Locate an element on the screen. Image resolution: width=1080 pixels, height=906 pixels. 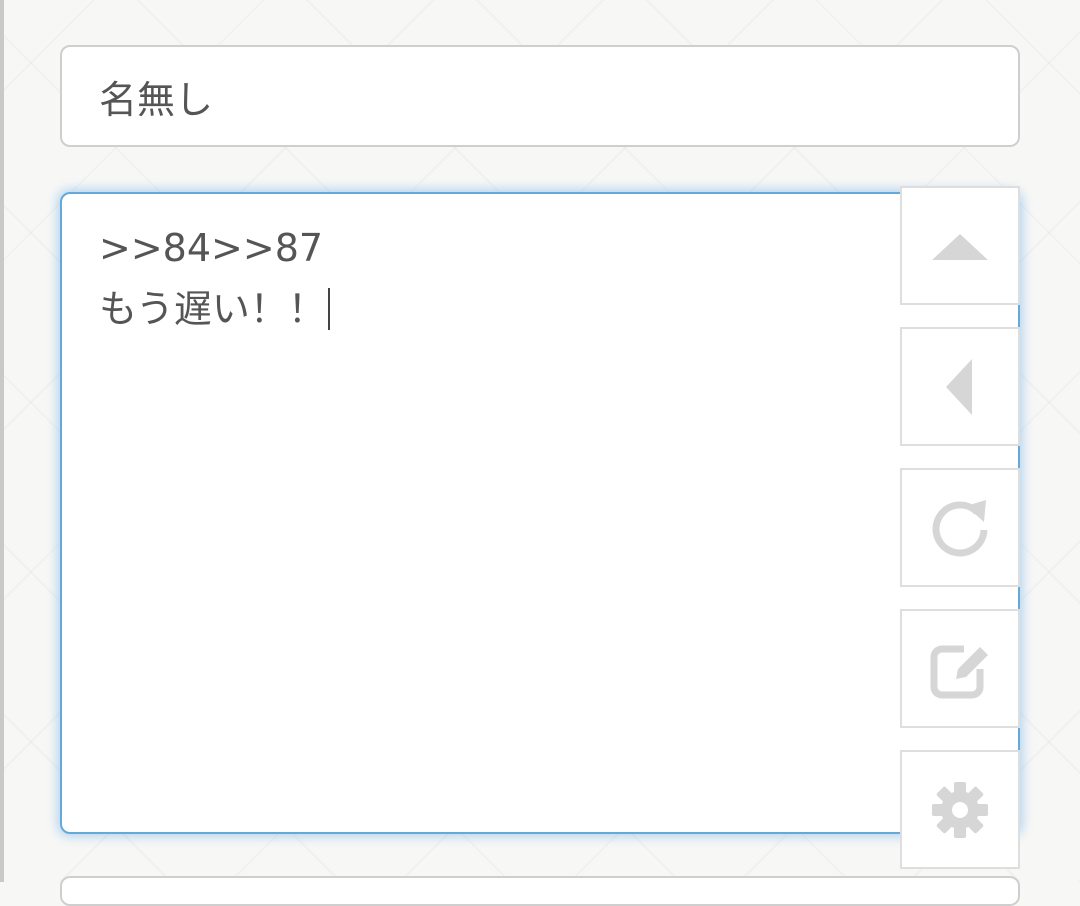
text-caret is located at coordinates (328, 309).